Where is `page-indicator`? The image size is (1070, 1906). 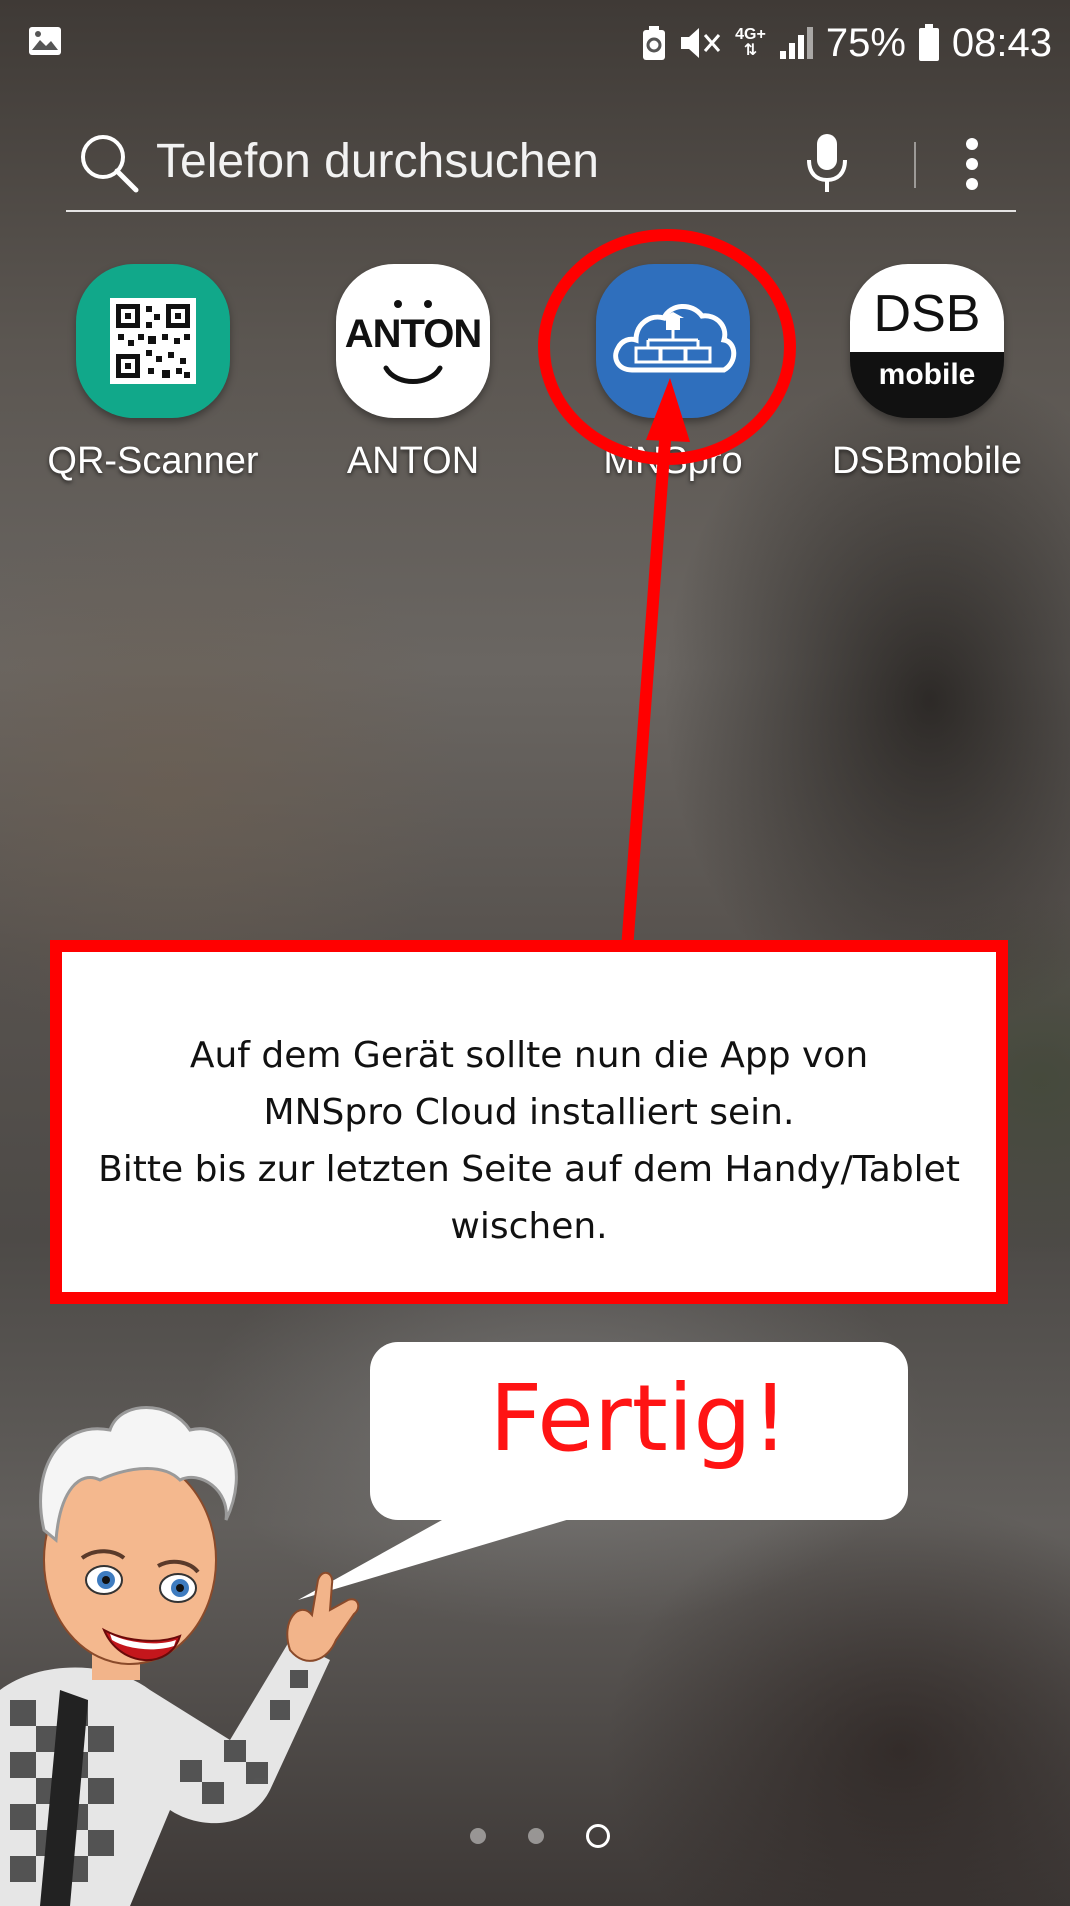
page-indicator is located at coordinates (540, 1836).